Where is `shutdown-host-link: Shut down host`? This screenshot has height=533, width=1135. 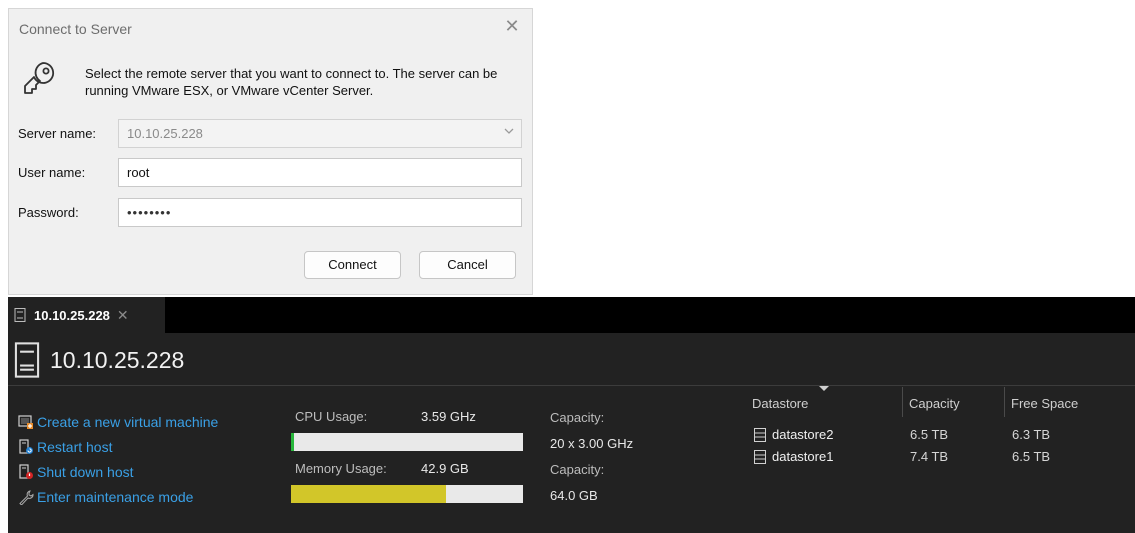 shutdown-host-link: Shut down host is located at coordinates (118, 471).